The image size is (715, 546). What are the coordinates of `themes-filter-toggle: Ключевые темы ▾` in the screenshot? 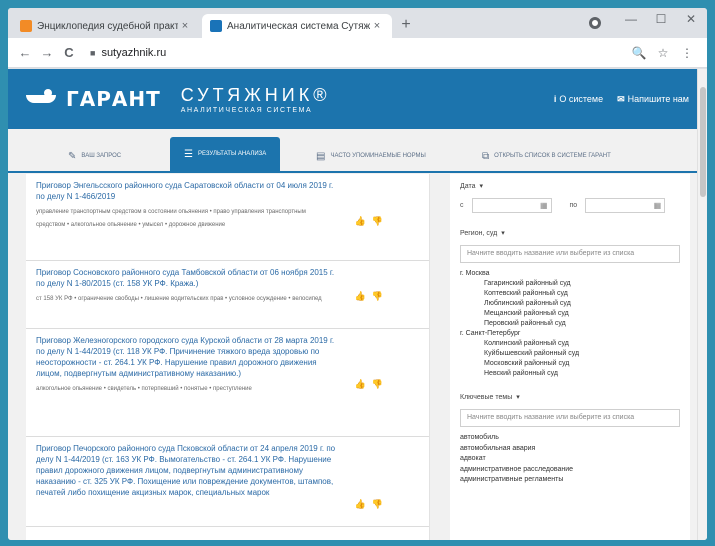 It's located at (570, 397).